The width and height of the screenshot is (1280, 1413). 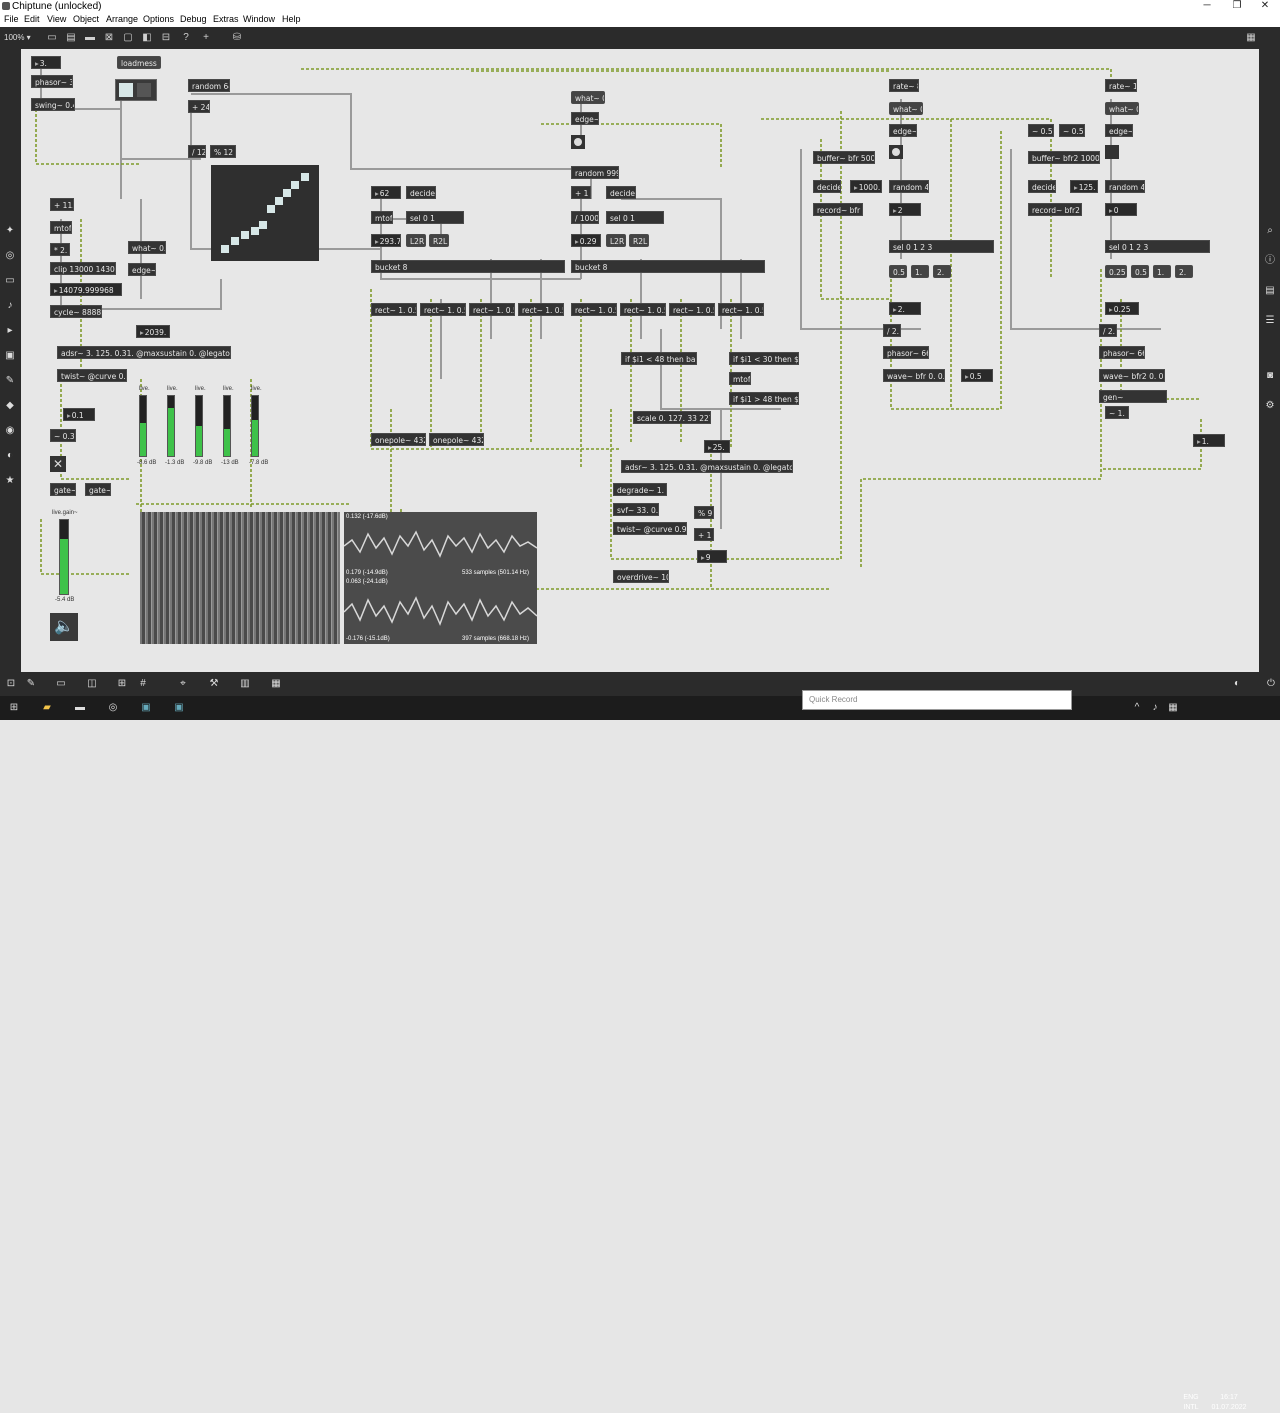 What do you see at coordinates (1064, 157) in the screenshot?
I see `object-box: buffer~ bfr2 1000 2` at bounding box center [1064, 157].